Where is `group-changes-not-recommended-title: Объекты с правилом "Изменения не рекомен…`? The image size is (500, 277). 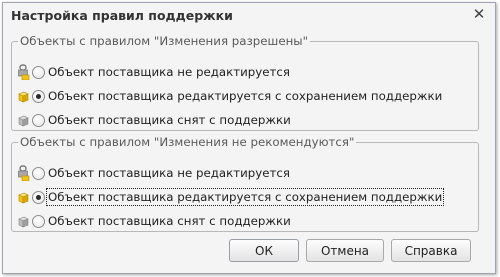 group-changes-not-recommended-title: Объекты с правилом "Изменения не рекомен… is located at coordinates (187, 142).